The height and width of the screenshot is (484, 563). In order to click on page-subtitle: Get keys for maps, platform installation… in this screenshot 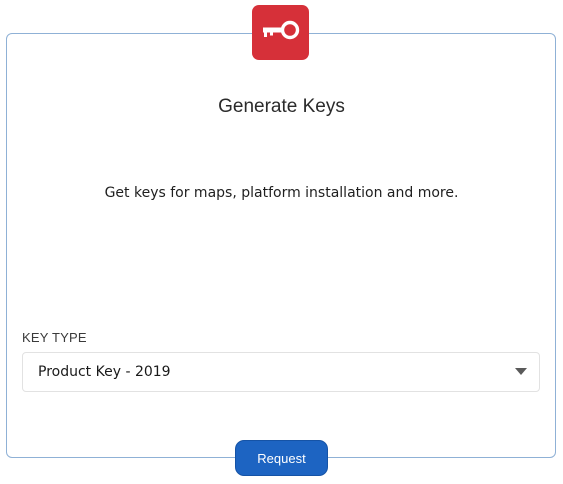, I will do `click(281, 193)`.